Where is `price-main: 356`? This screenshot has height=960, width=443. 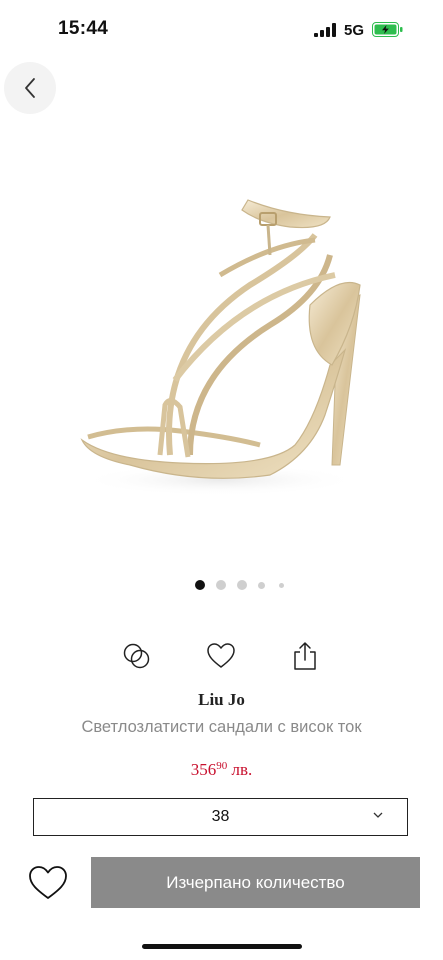 price-main: 356 is located at coordinates (203, 769).